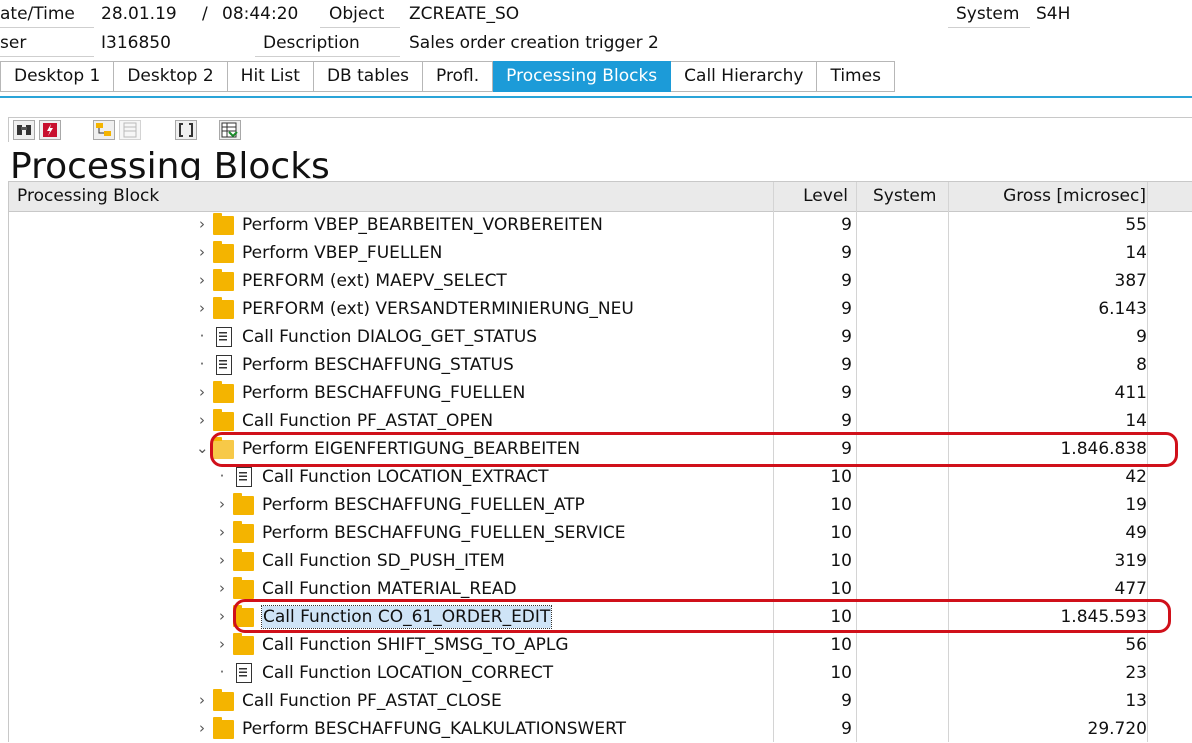 The width and height of the screenshot is (1192, 743). Describe the element at coordinates (1136, 645) in the screenshot. I see `gross-time-cell: 56` at that location.